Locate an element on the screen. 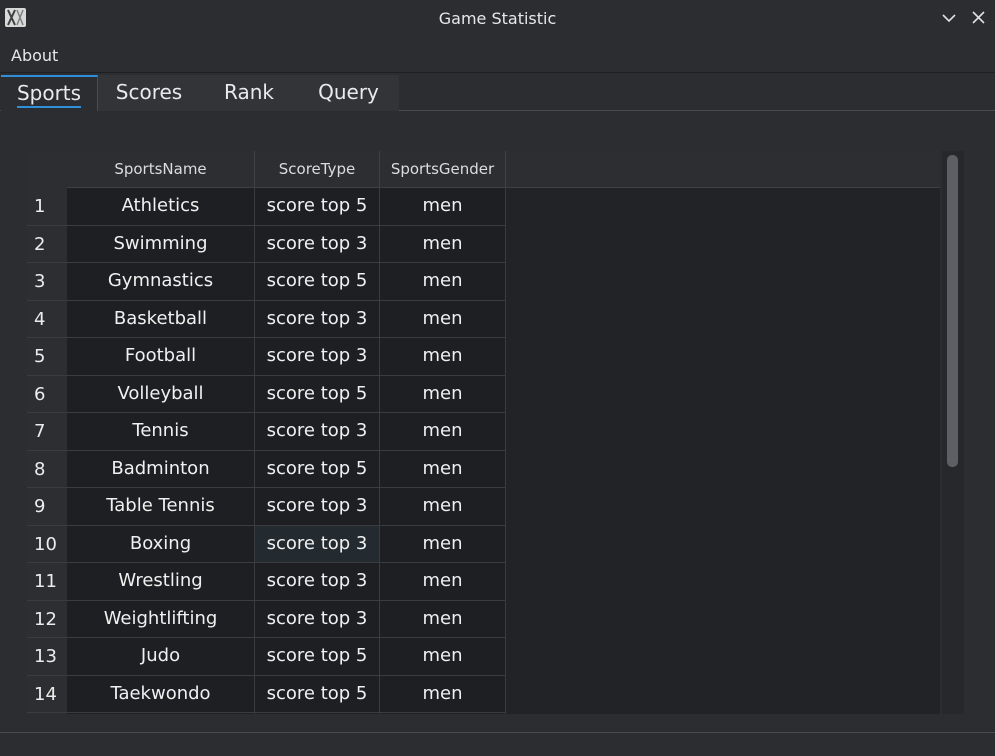 The image size is (995, 756). table-row: 7 Tennis score top 3 men is located at coordinates (483, 432).